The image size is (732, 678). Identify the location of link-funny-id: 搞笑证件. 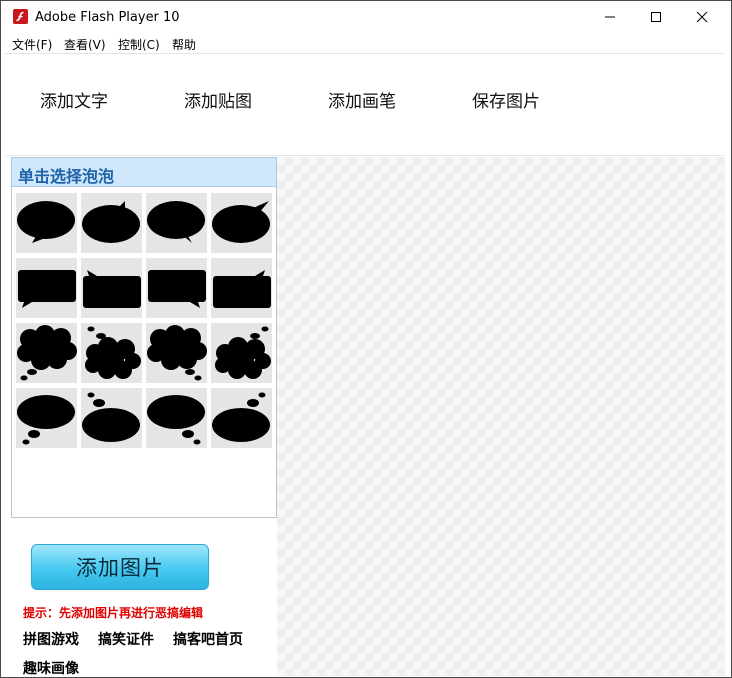
(126, 639).